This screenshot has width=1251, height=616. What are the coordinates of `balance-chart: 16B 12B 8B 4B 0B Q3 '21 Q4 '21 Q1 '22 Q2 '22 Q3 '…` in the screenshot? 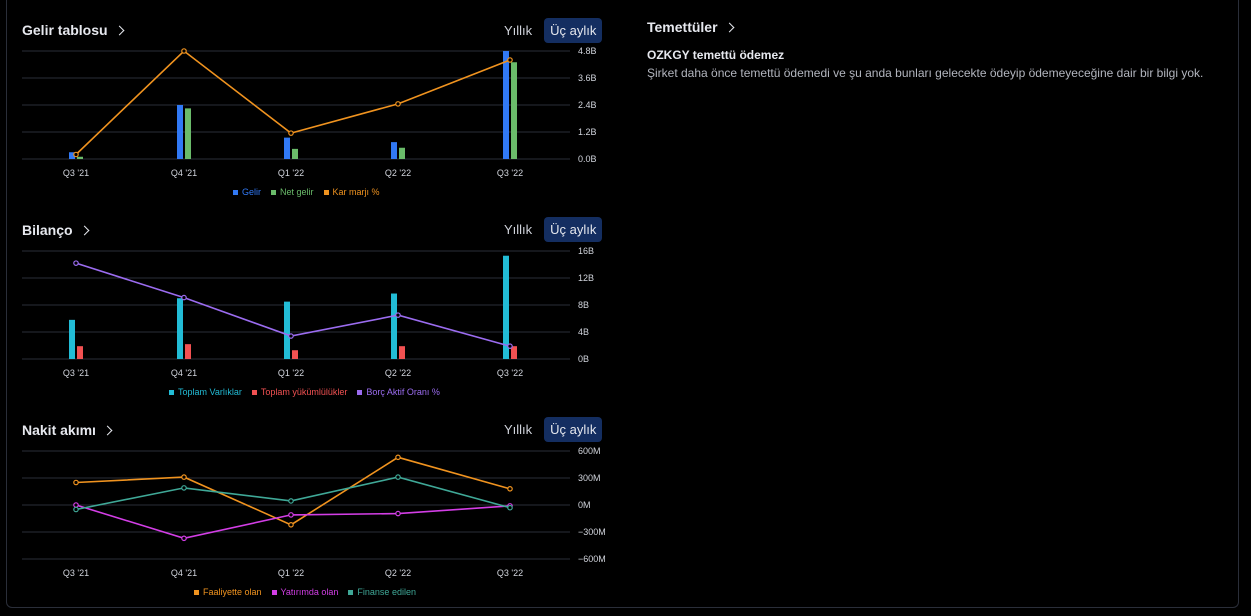 It's located at (308, 312).